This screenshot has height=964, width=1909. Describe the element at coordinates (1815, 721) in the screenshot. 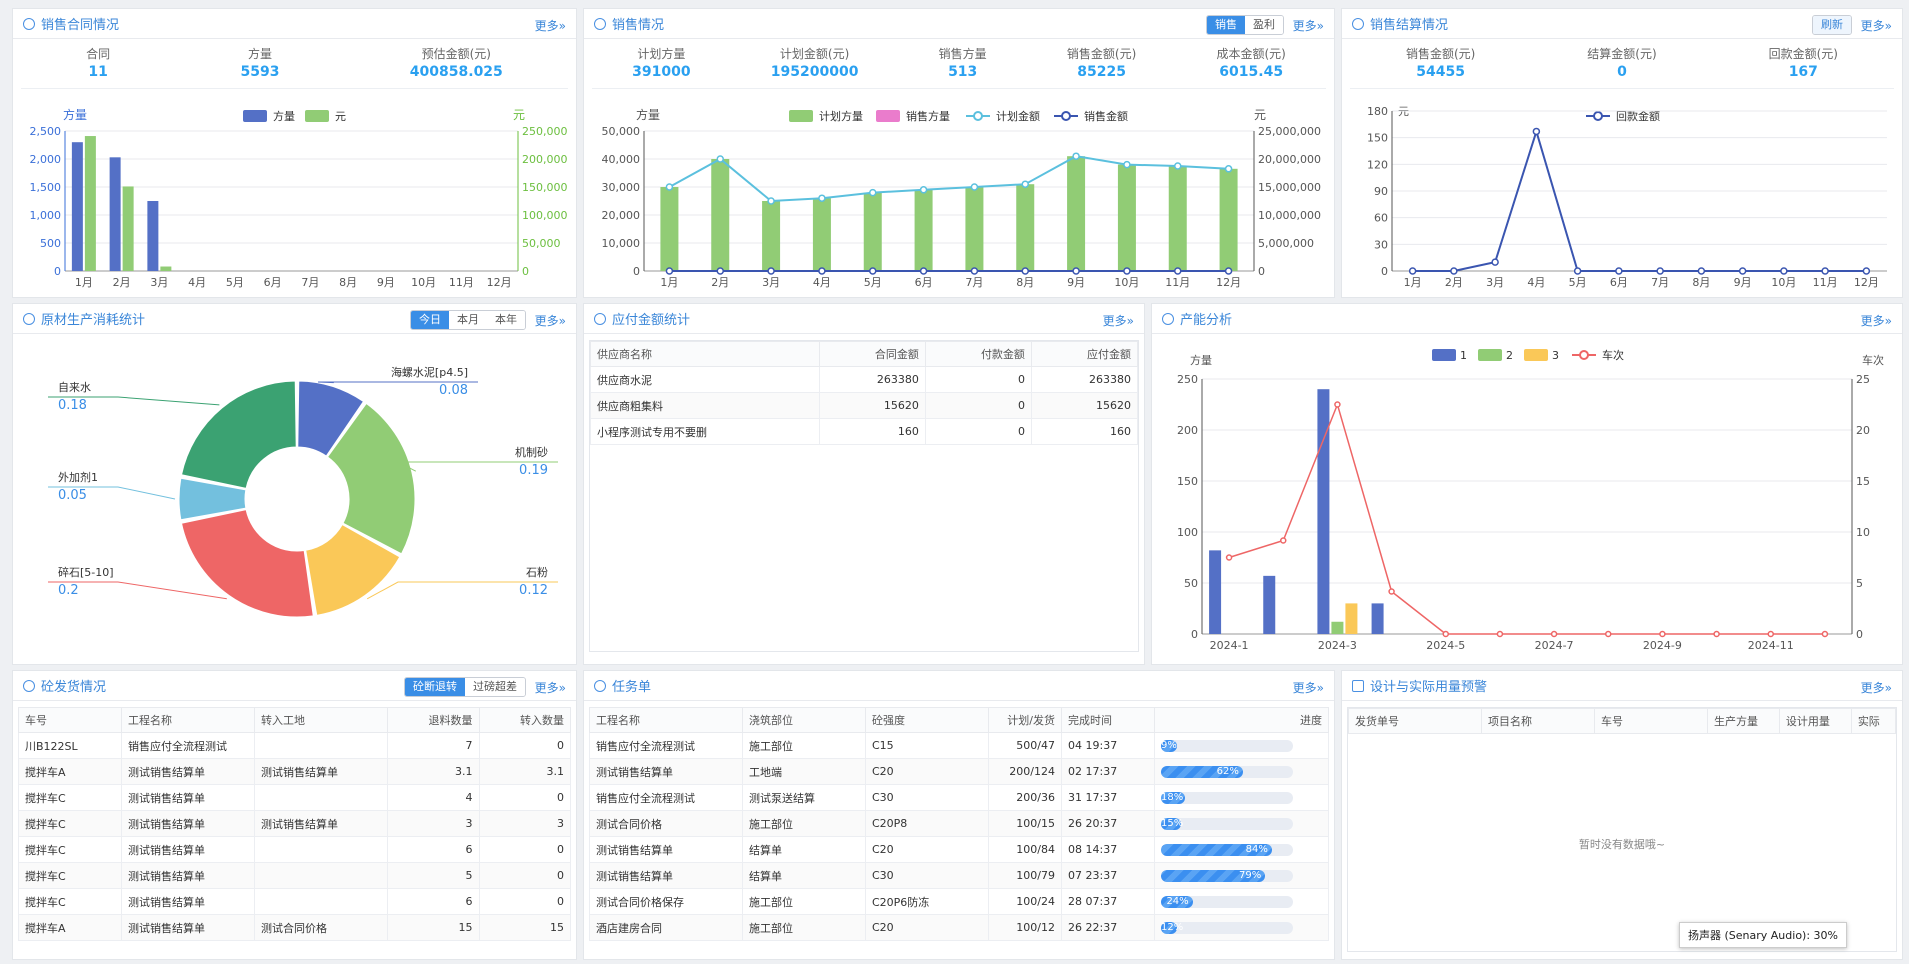

I see `col-design-usage: 设计用量` at that location.